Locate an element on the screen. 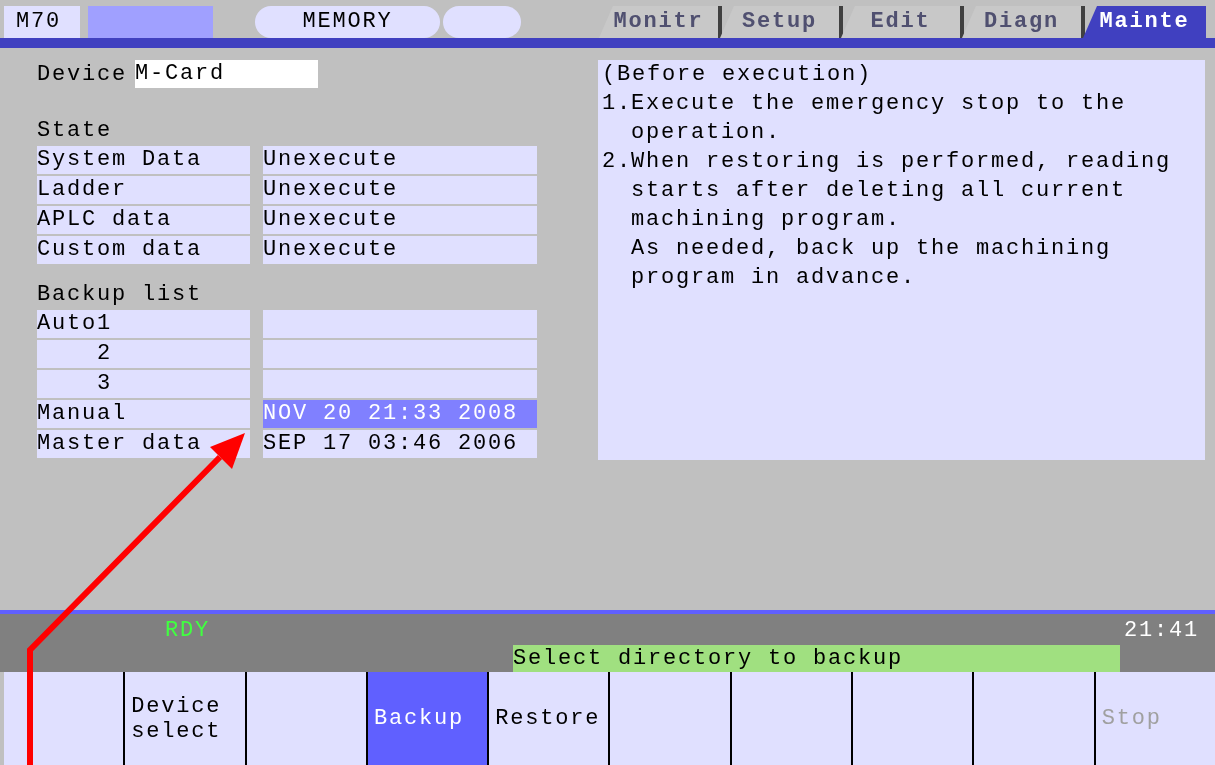  table-cell: 2 is located at coordinates (143, 354).